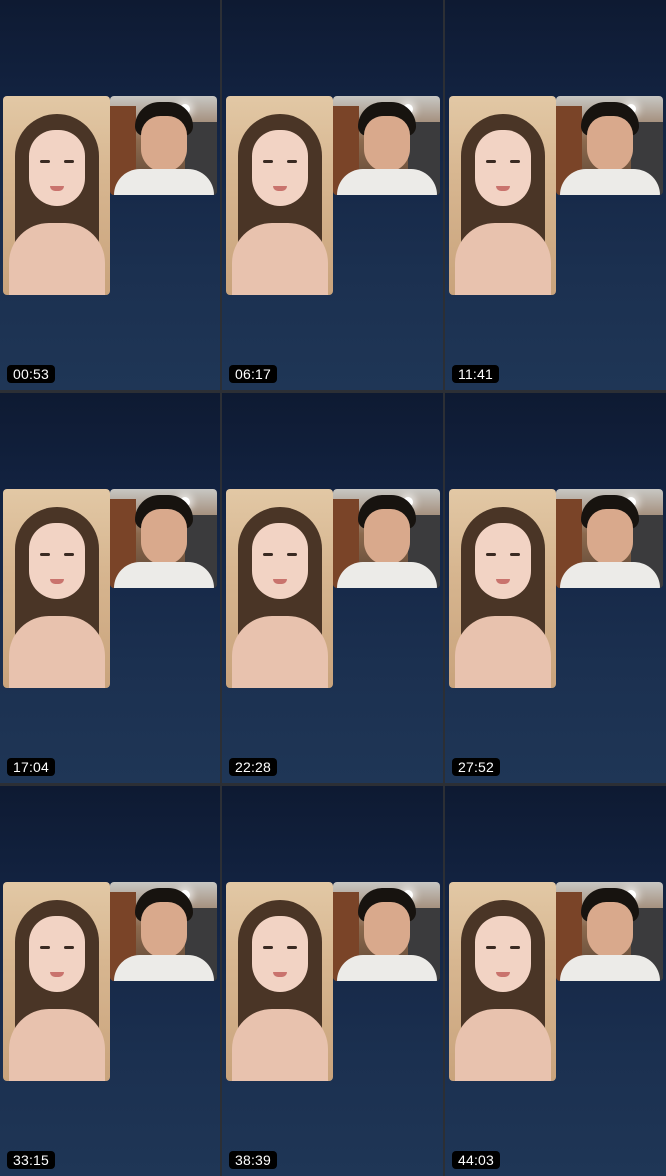 The image size is (666, 1176). I want to click on timestamp-label: 22:28, so click(253, 767).